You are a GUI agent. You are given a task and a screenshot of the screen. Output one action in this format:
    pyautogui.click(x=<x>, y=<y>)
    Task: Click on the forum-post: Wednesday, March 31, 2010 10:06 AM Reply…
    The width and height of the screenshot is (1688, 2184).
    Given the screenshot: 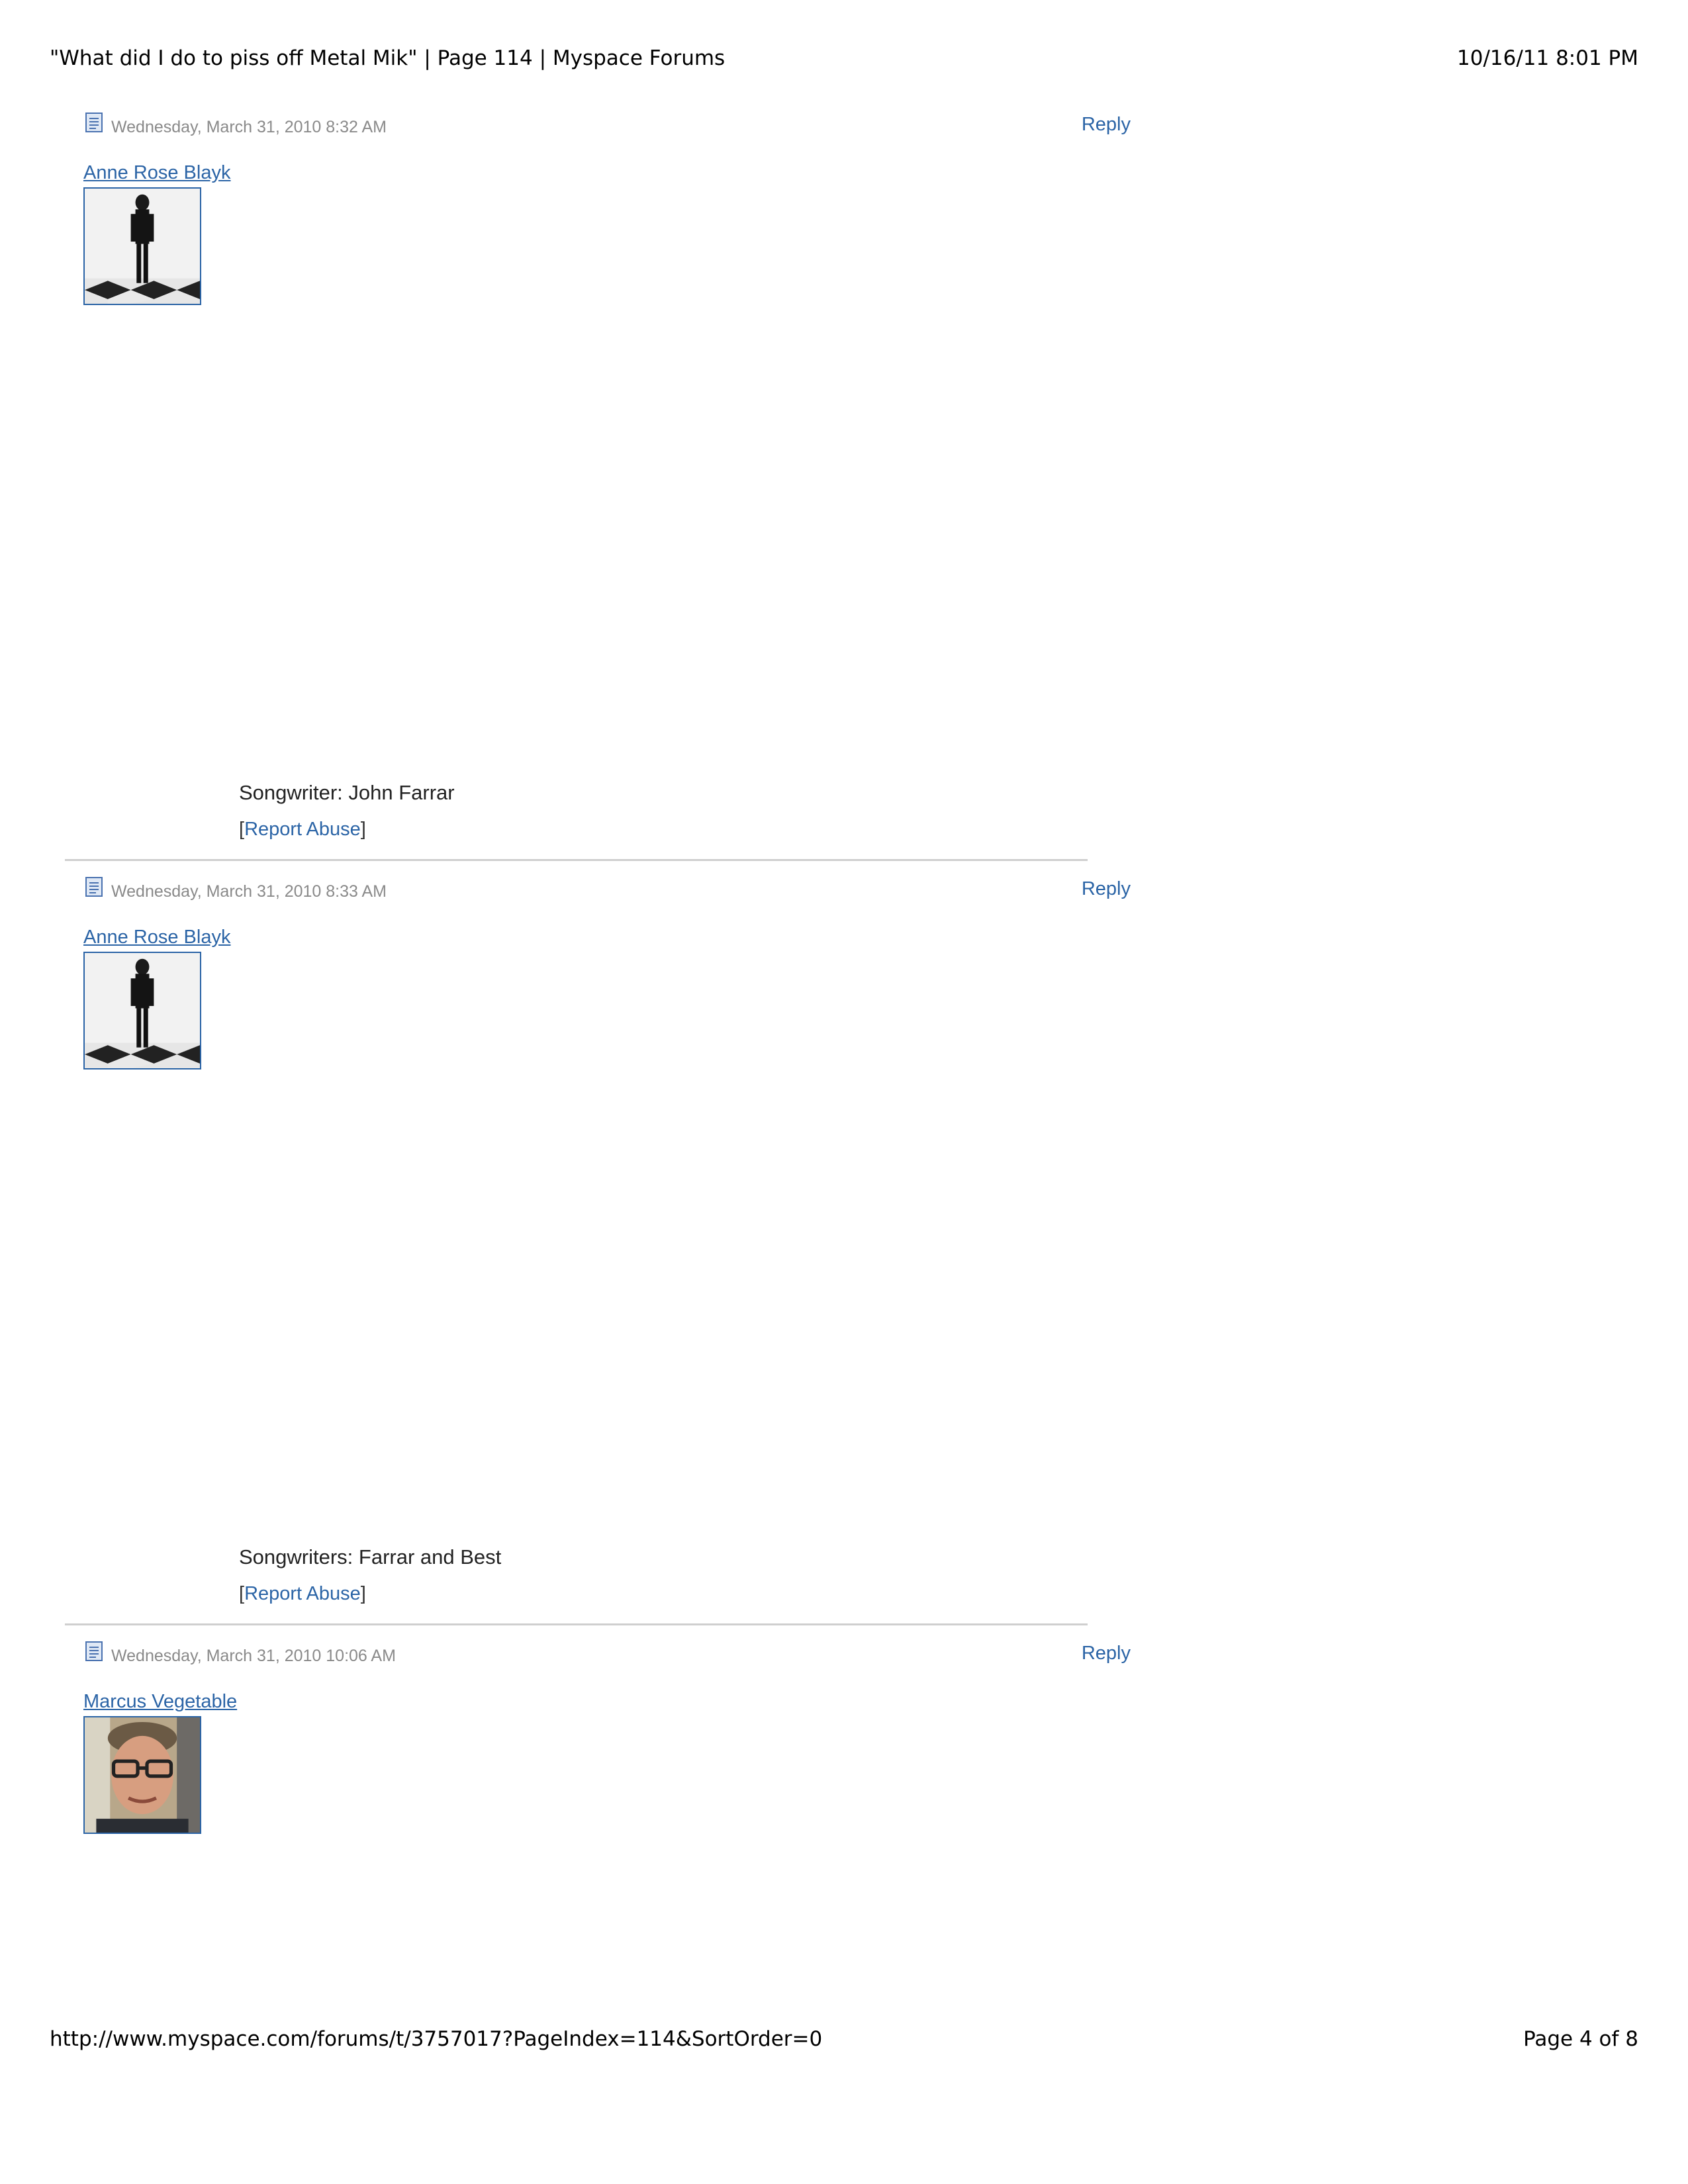 What is the action you would take?
    pyautogui.click(x=607, y=1738)
    